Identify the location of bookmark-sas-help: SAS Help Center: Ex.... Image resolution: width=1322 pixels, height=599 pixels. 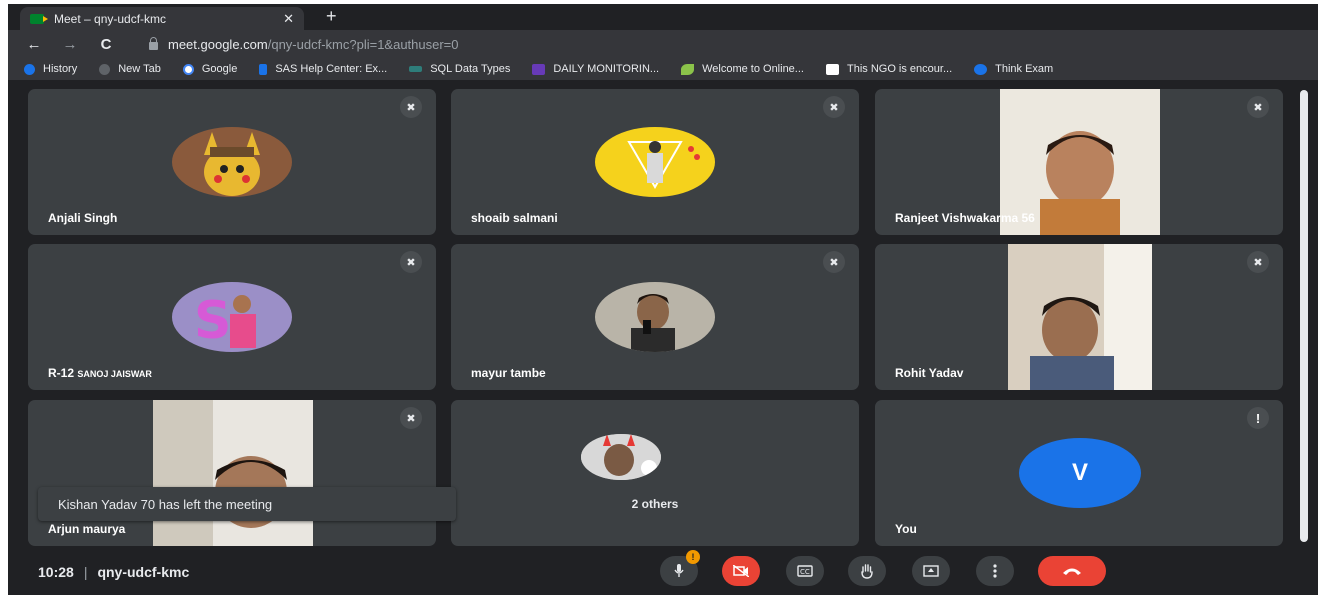
(323, 69).